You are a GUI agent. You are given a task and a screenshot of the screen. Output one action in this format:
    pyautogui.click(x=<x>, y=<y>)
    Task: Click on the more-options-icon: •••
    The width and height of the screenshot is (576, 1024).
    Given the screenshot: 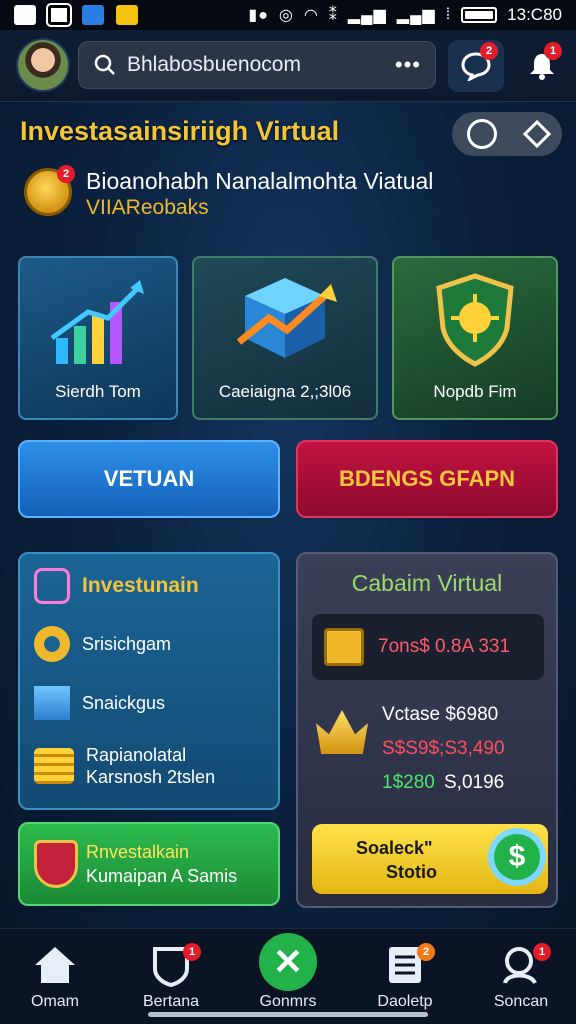 What is the action you would take?
    pyautogui.click(x=408, y=65)
    